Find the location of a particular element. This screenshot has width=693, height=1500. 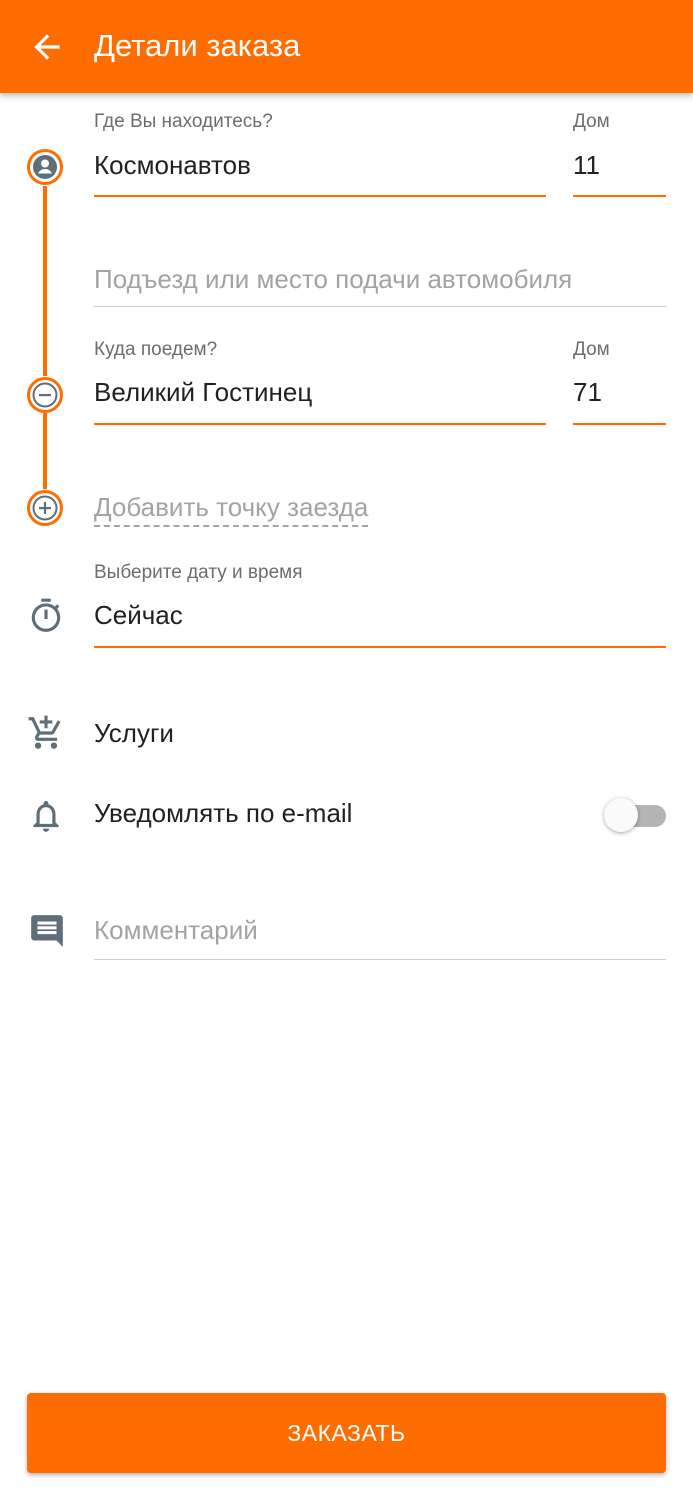

datetime-input: Сейчас is located at coordinates (380, 615).